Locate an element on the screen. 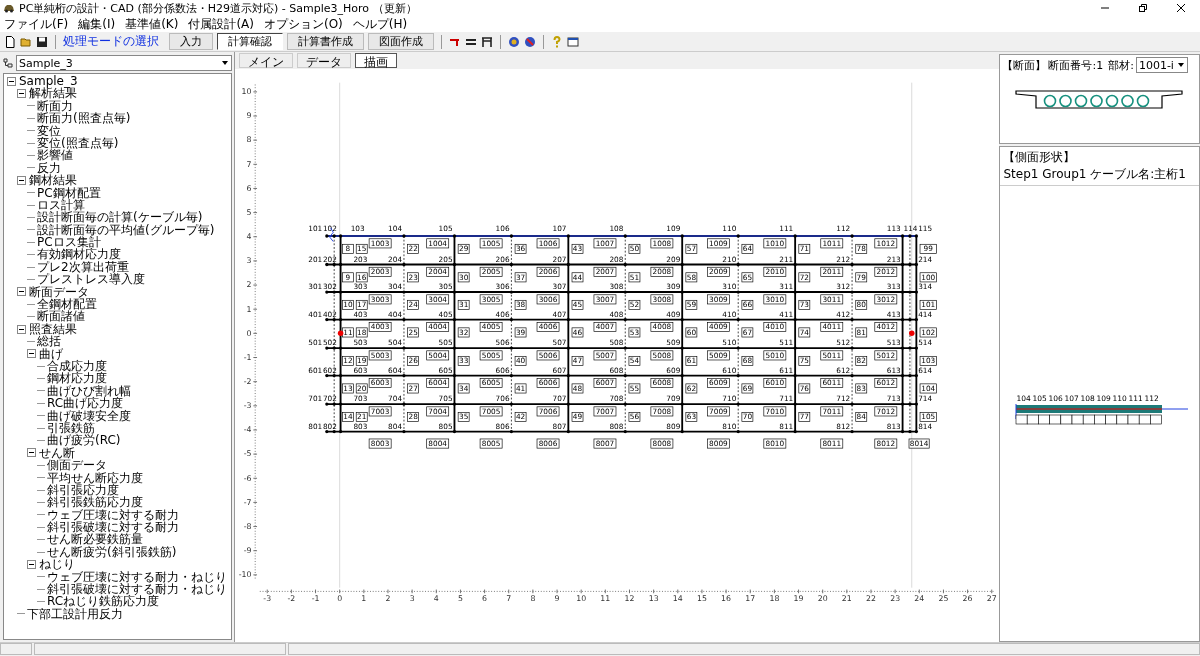  mode-tab: 入力 is located at coordinates (191, 41).